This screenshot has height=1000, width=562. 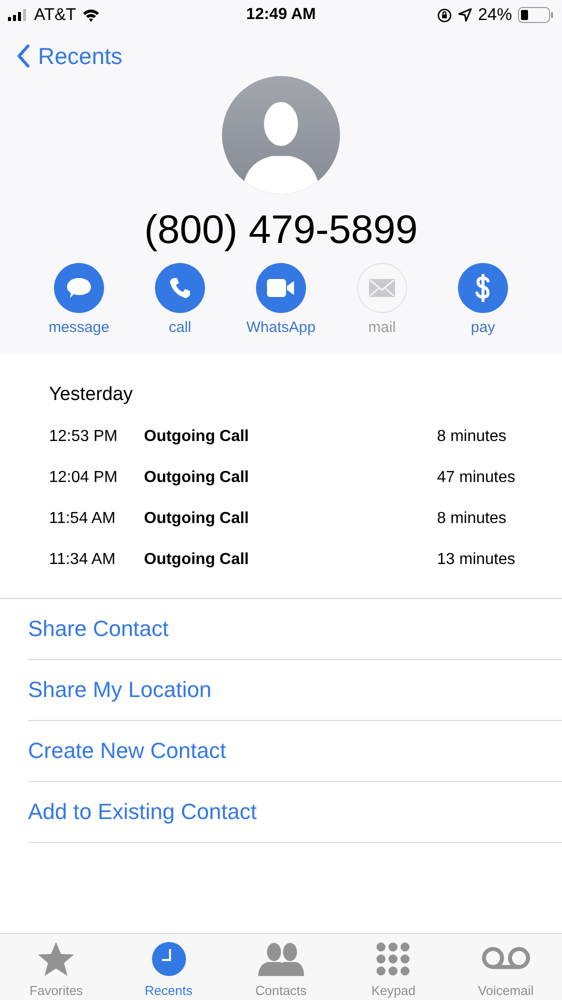 What do you see at coordinates (18, 15) in the screenshot?
I see `signal-icon` at bounding box center [18, 15].